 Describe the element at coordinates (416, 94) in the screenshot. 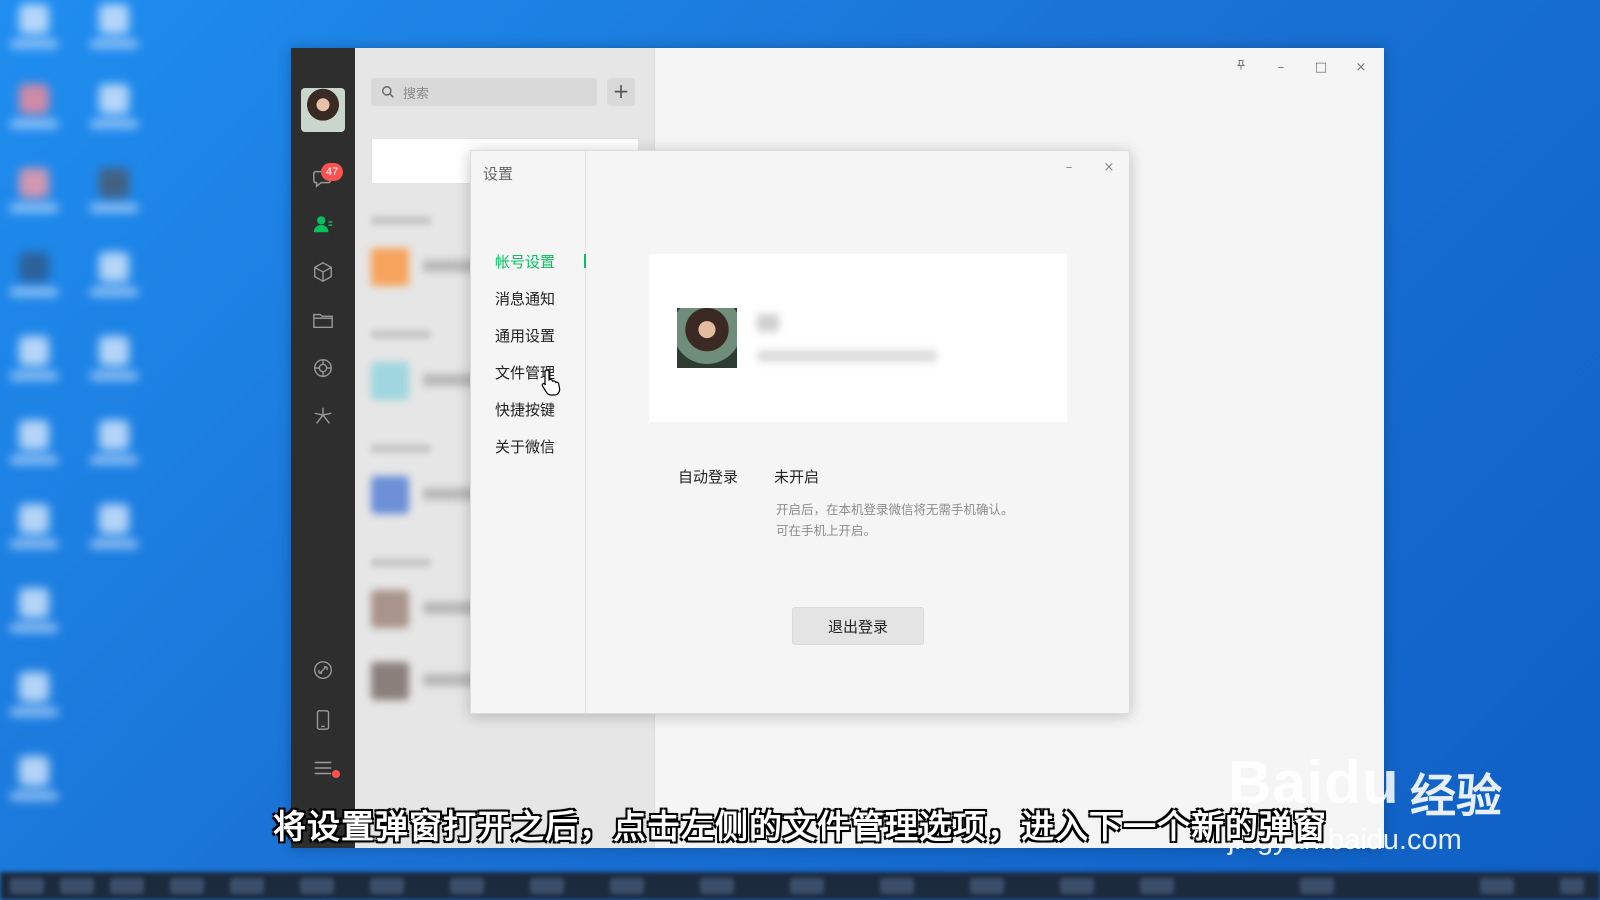

I see `search-placeholder: 搜索` at that location.